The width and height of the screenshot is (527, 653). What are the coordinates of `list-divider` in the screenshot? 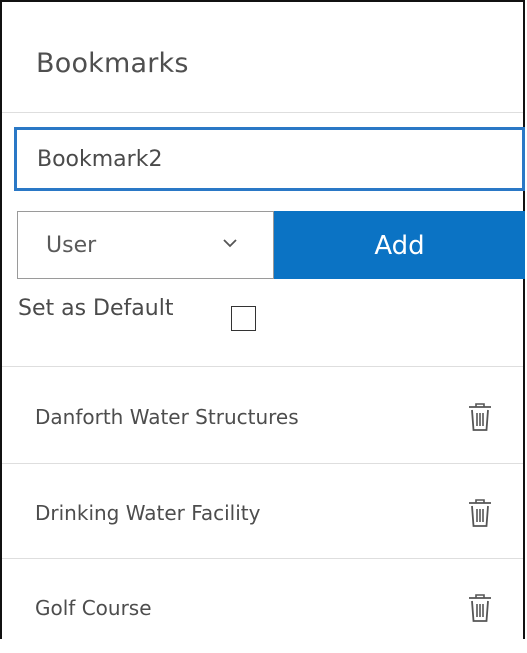 It's located at (262, 366).